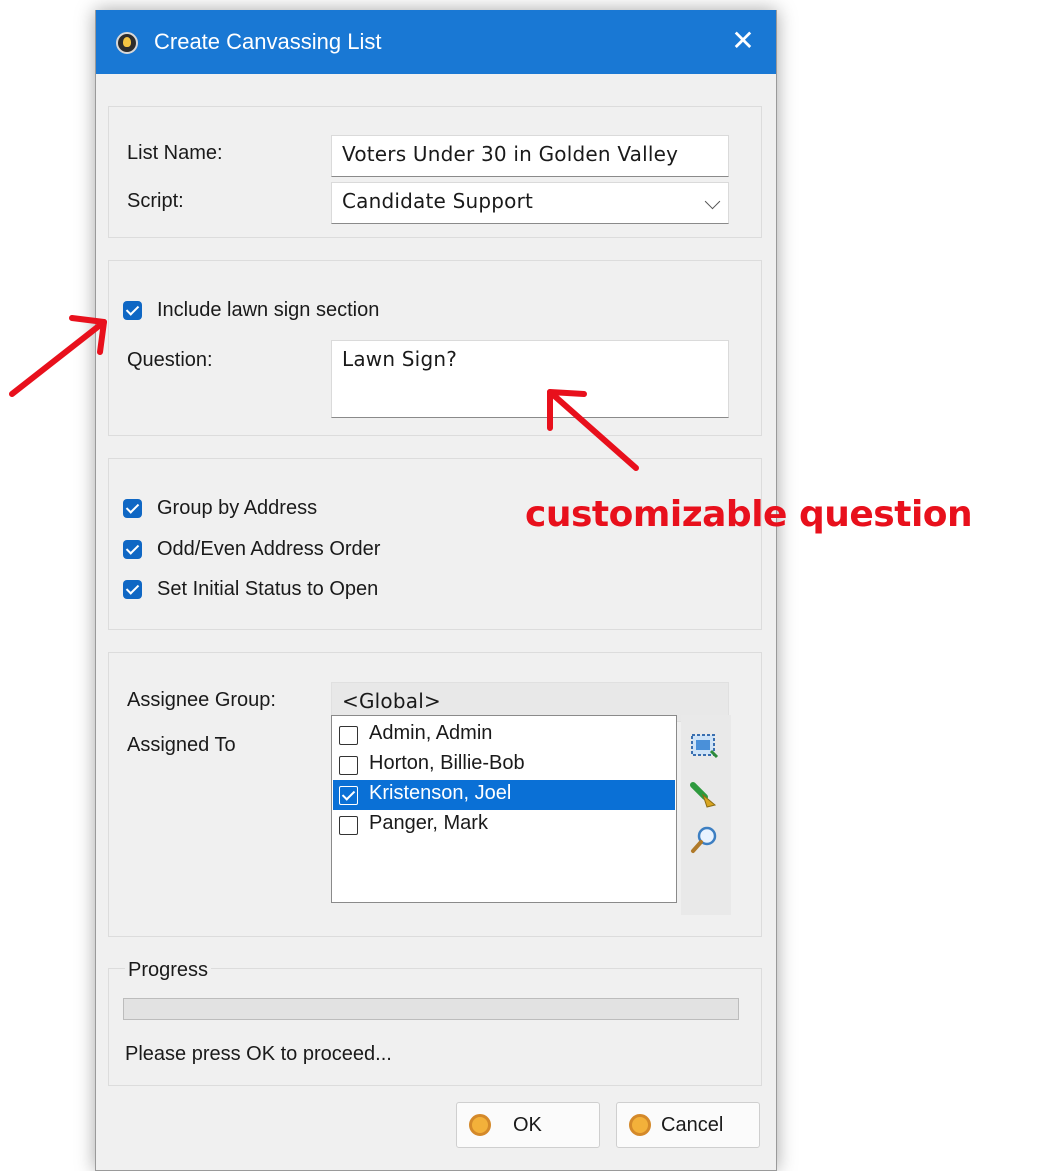 Image resolution: width=1061 pixels, height=1171 pixels. I want to click on cancel-icon, so click(640, 1125).